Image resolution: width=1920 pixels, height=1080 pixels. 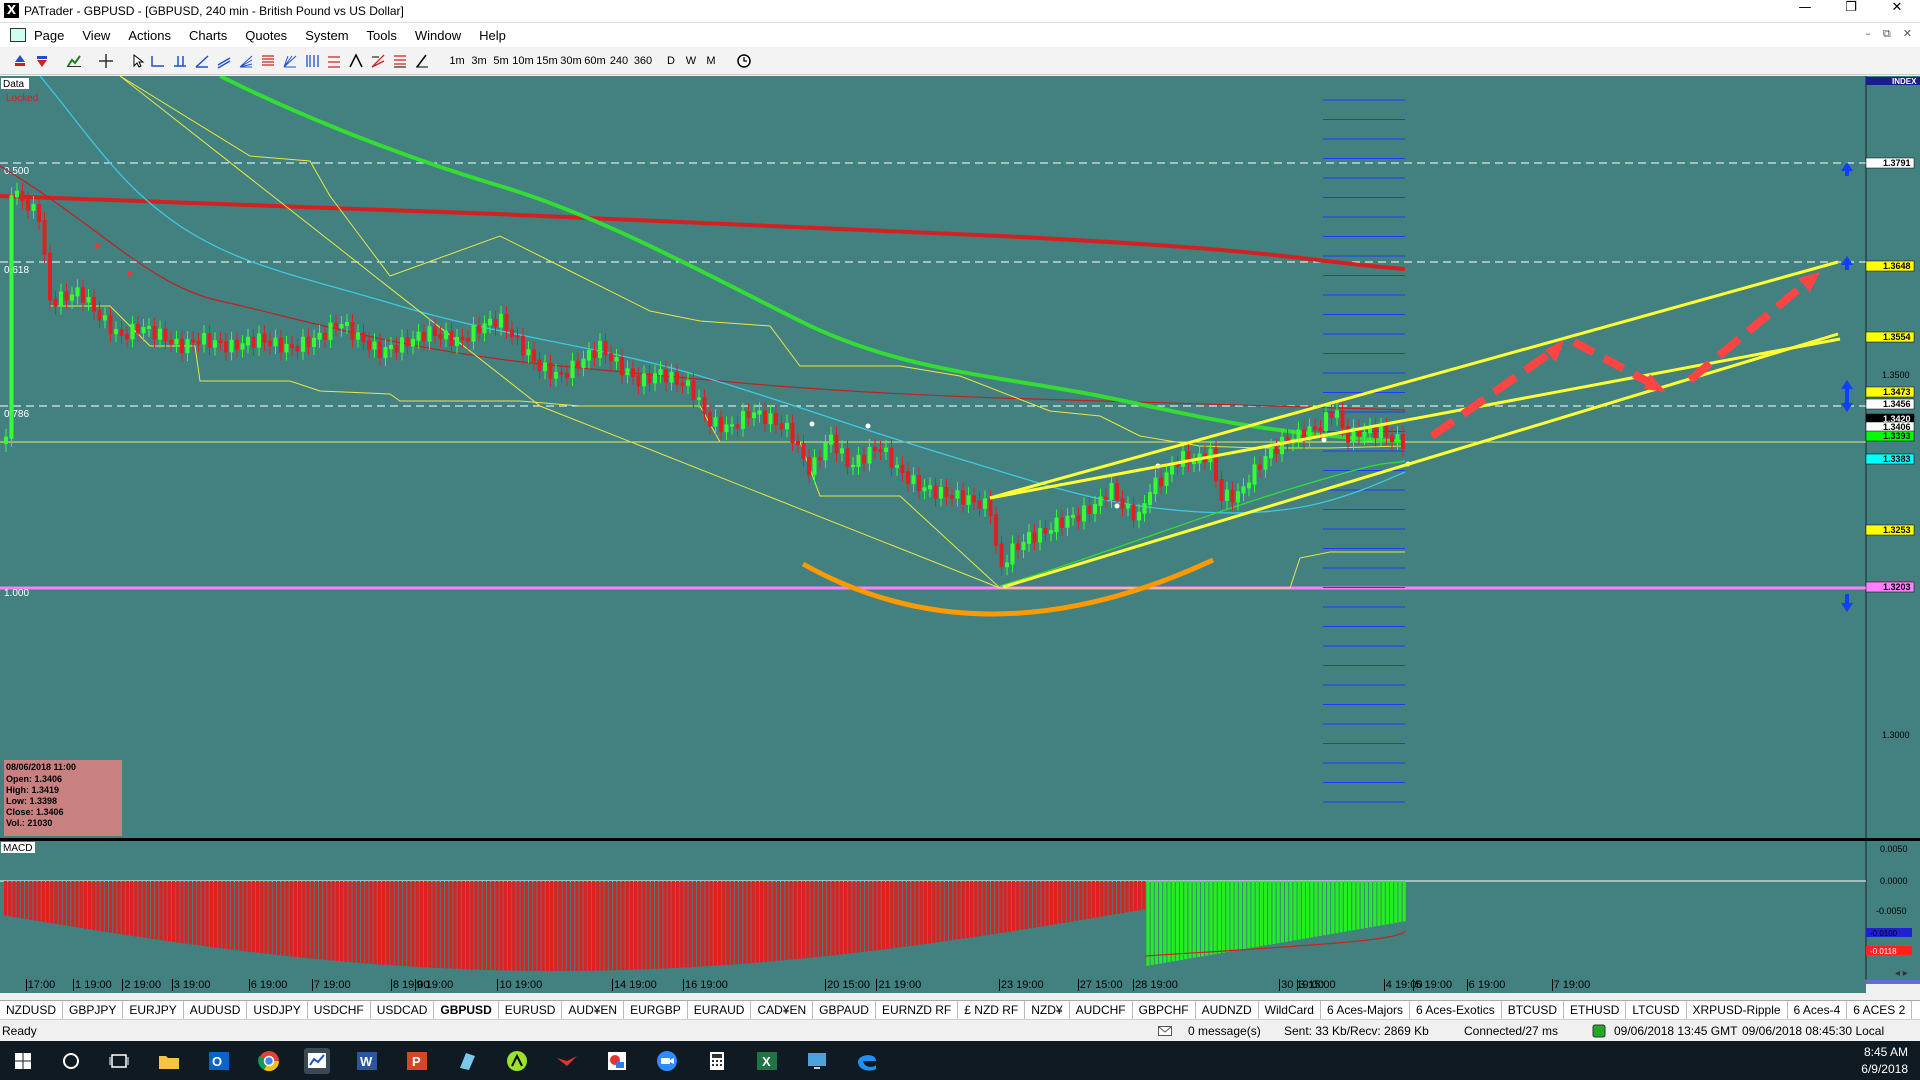 I want to click on file-explorer-icon, so click(x=169, y=1061).